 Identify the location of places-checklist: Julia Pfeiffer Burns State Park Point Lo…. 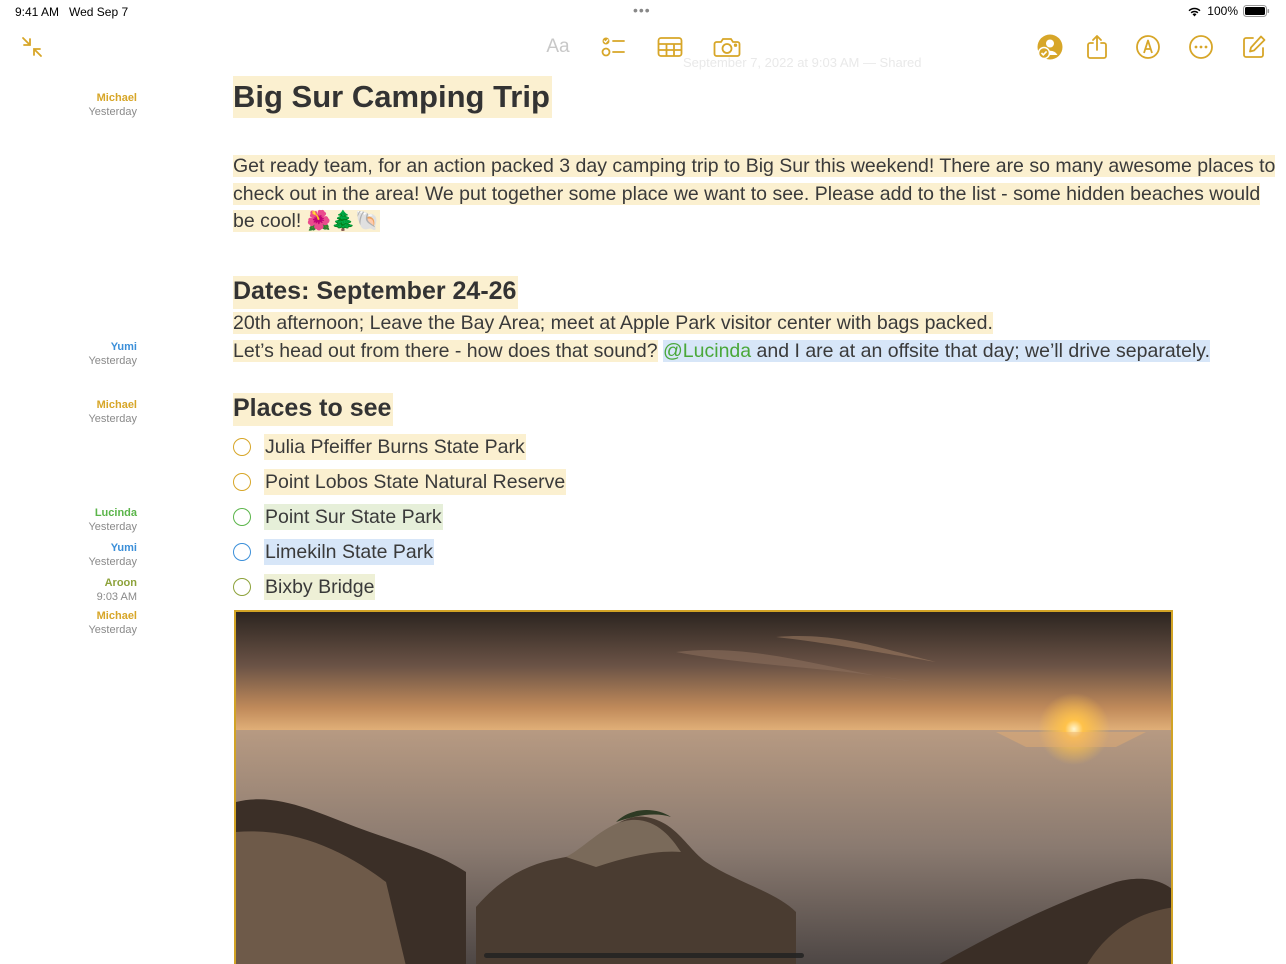
(759, 517).